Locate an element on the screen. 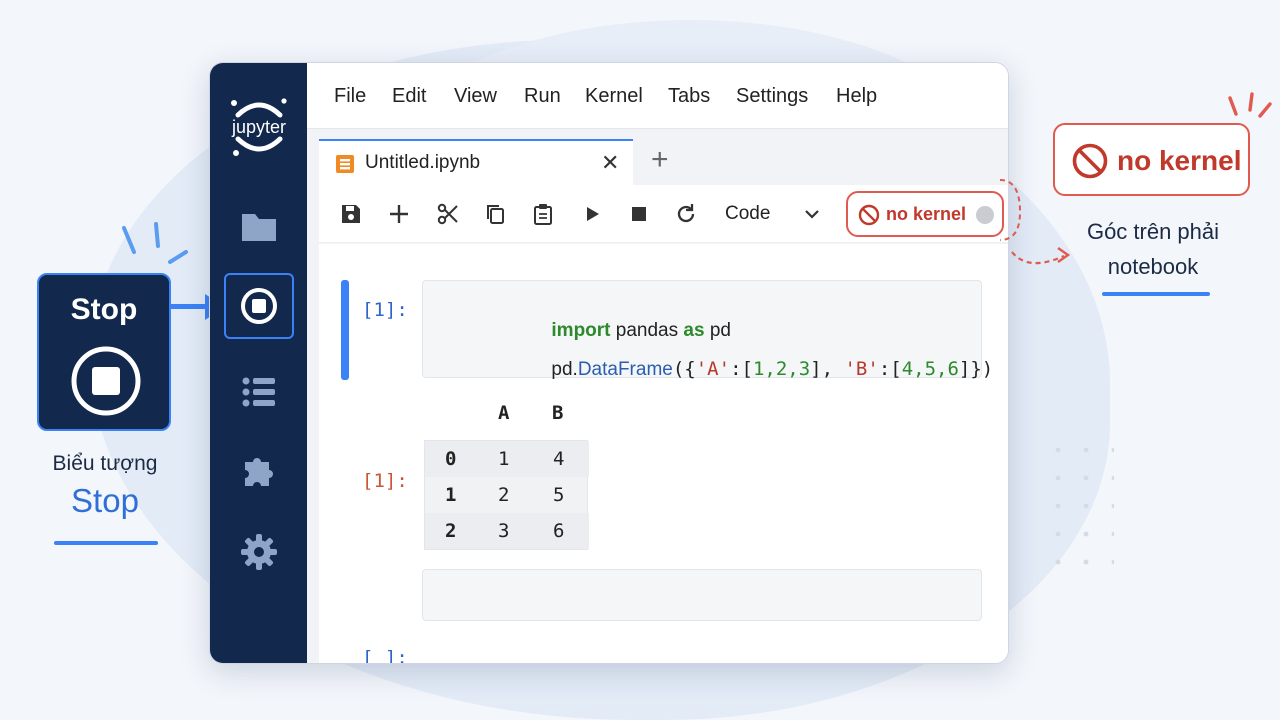  menu-settings: Settings is located at coordinates (772, 96).